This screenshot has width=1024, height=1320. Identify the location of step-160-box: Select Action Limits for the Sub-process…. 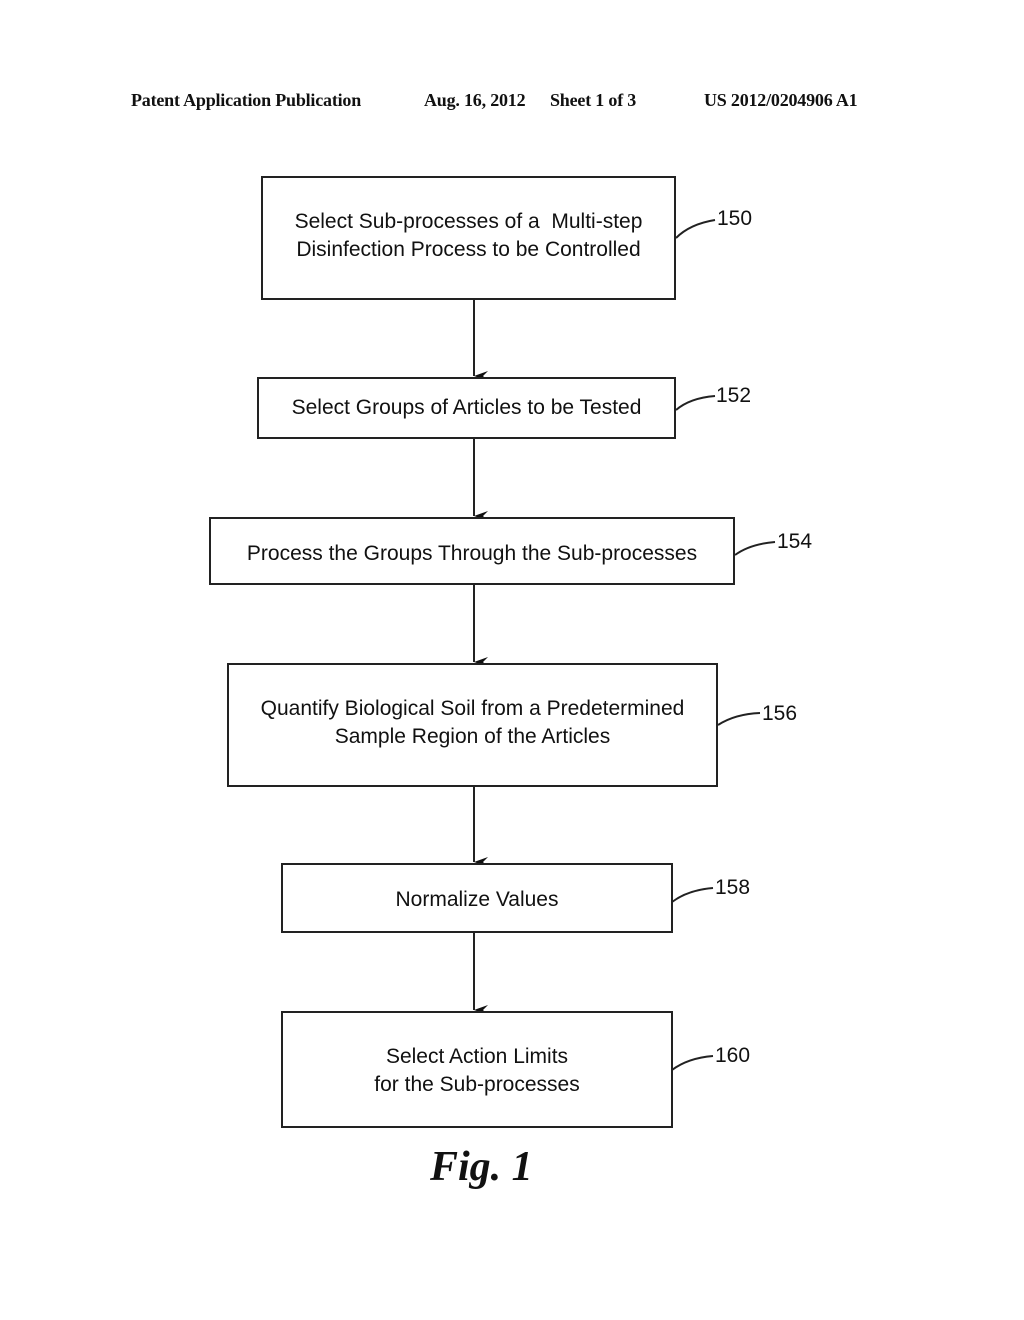
(477, 1069).